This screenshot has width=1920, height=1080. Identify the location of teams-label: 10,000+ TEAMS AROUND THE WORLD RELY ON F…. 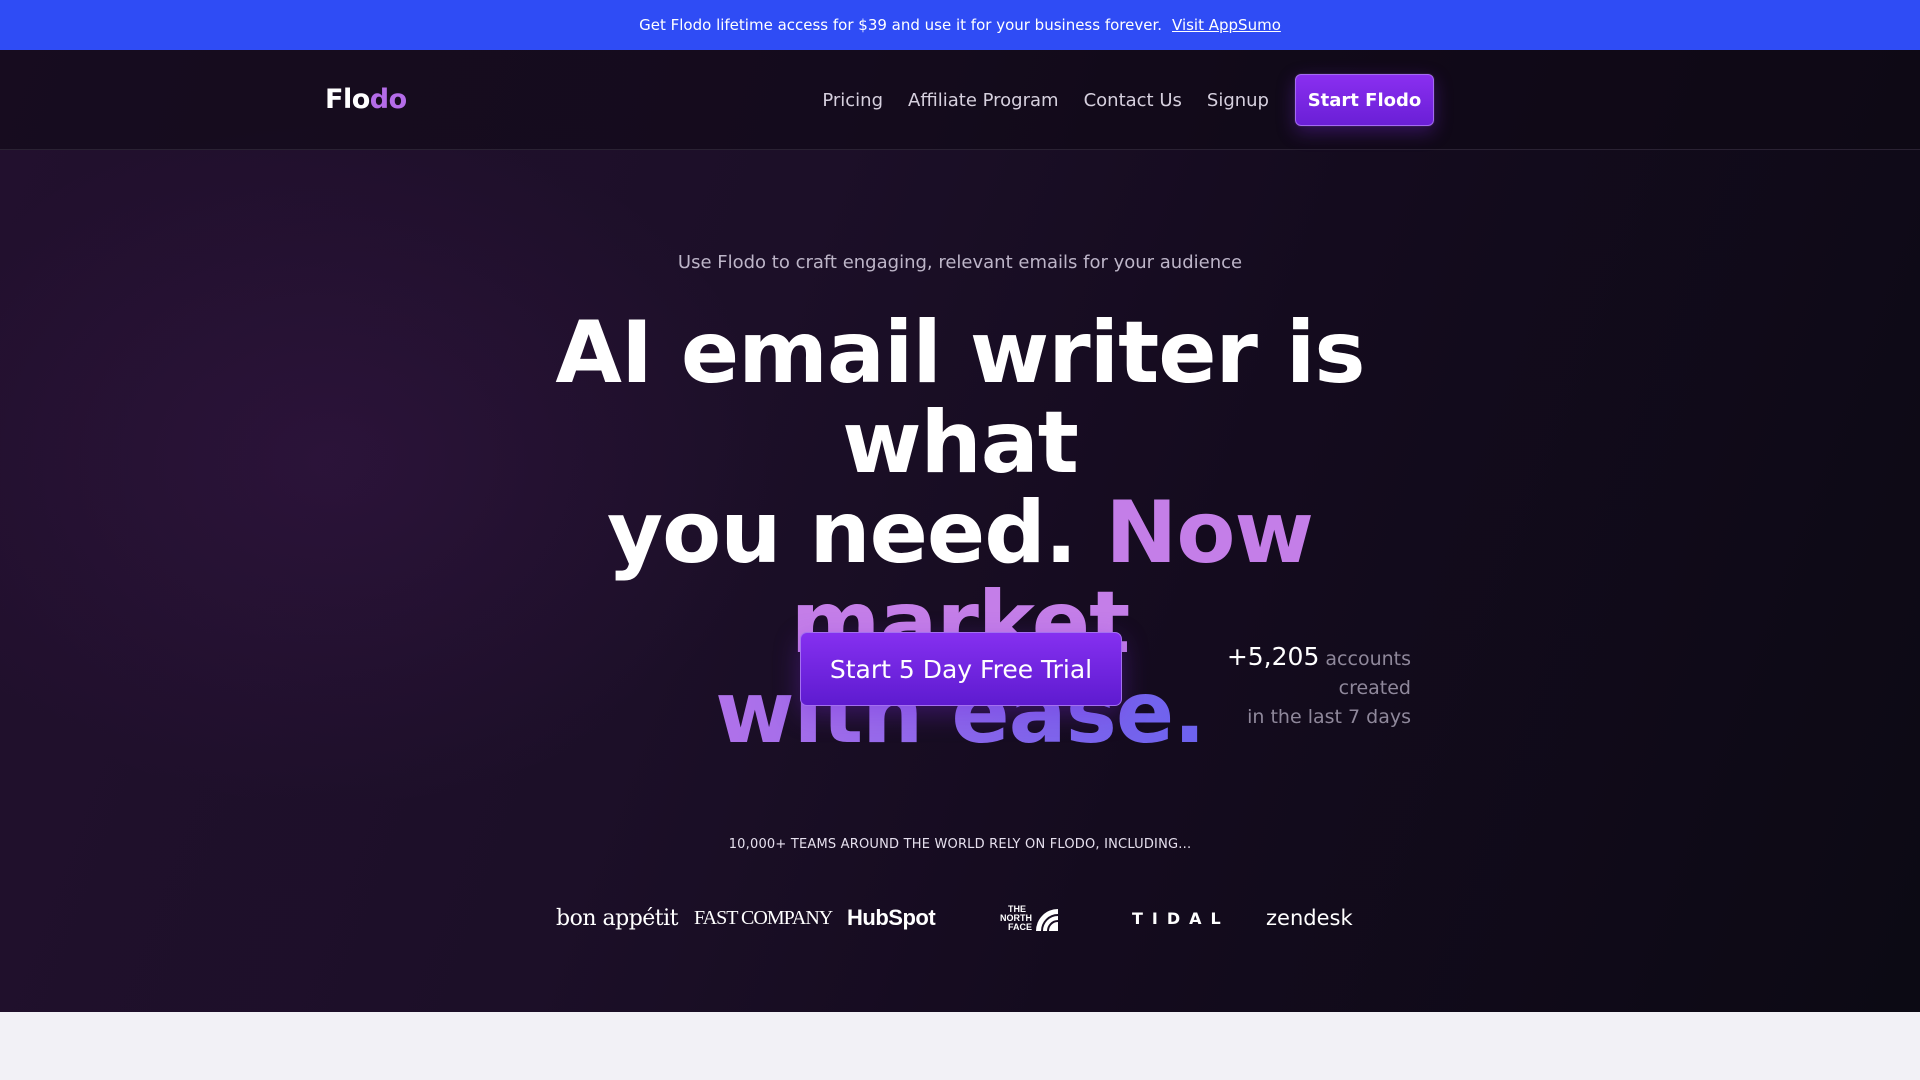
(960, 844).